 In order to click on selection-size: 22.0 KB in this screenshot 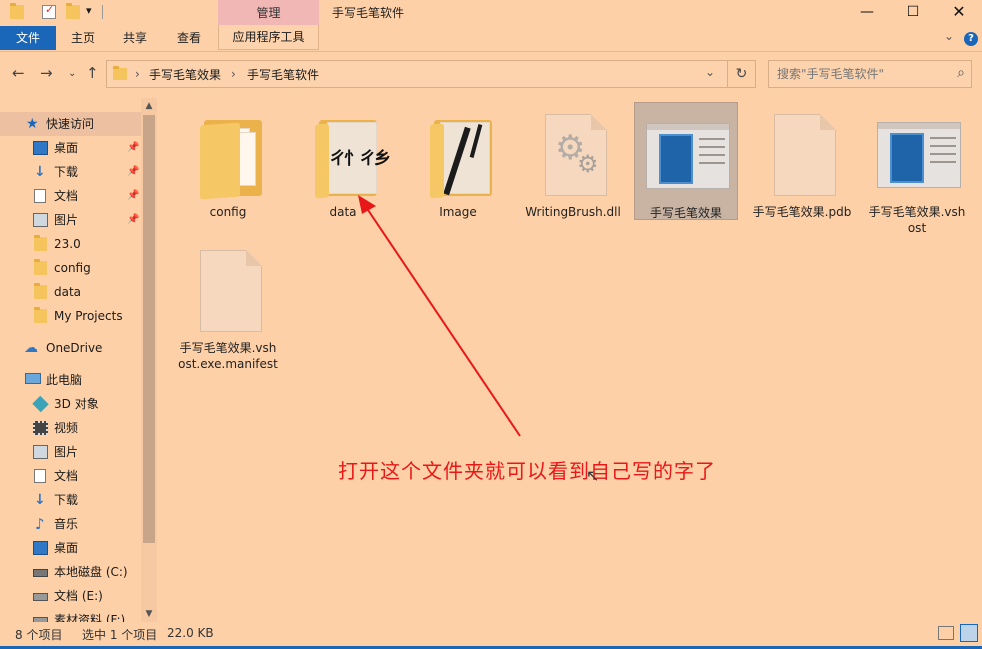, I will do `click(190, 633)`.